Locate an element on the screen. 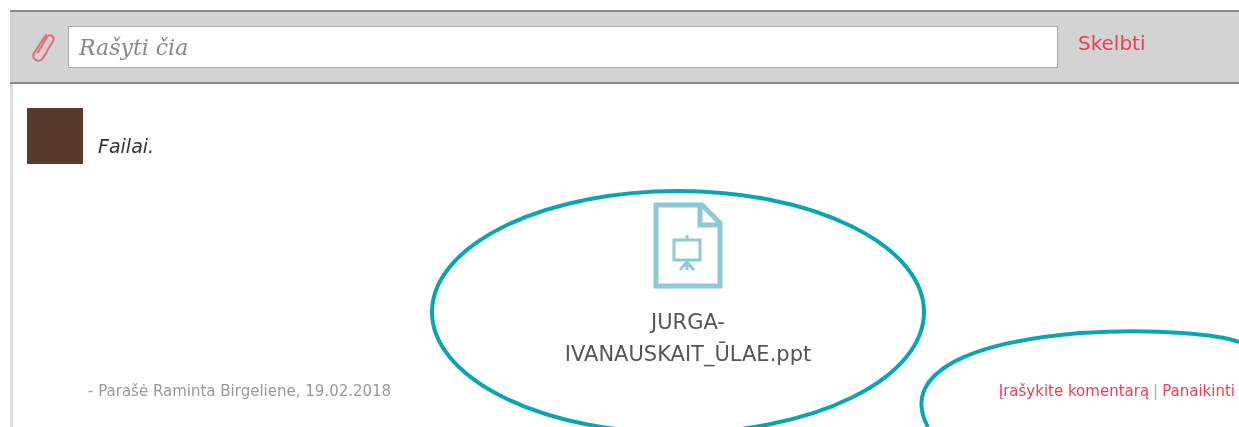  presentation-file-icon is located at coordinates (688, 246).